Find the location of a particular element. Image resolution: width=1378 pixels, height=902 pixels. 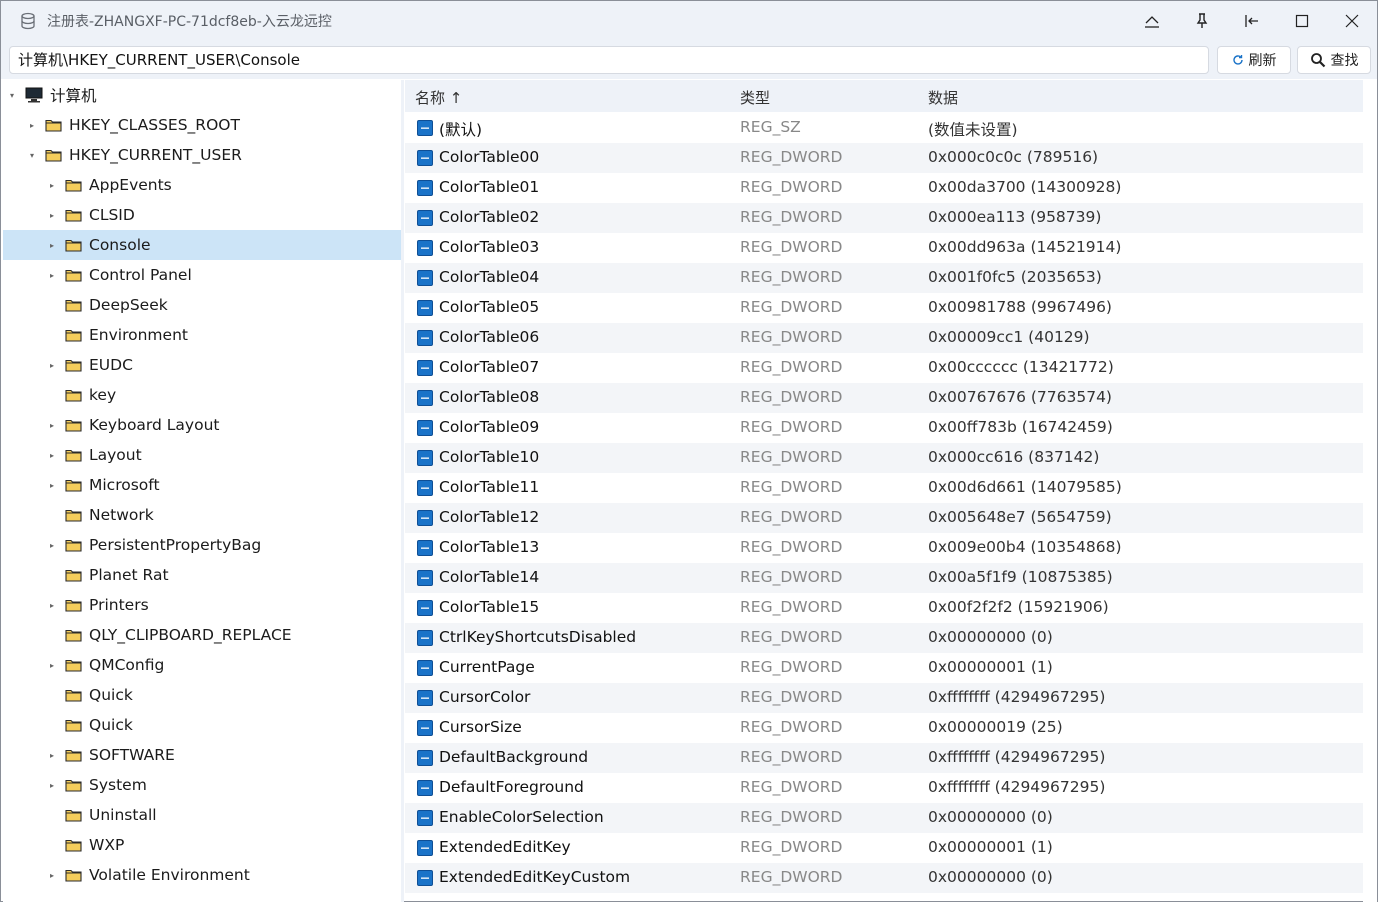

refresh-button: 刷新 is located at coordinates (1254, 60).